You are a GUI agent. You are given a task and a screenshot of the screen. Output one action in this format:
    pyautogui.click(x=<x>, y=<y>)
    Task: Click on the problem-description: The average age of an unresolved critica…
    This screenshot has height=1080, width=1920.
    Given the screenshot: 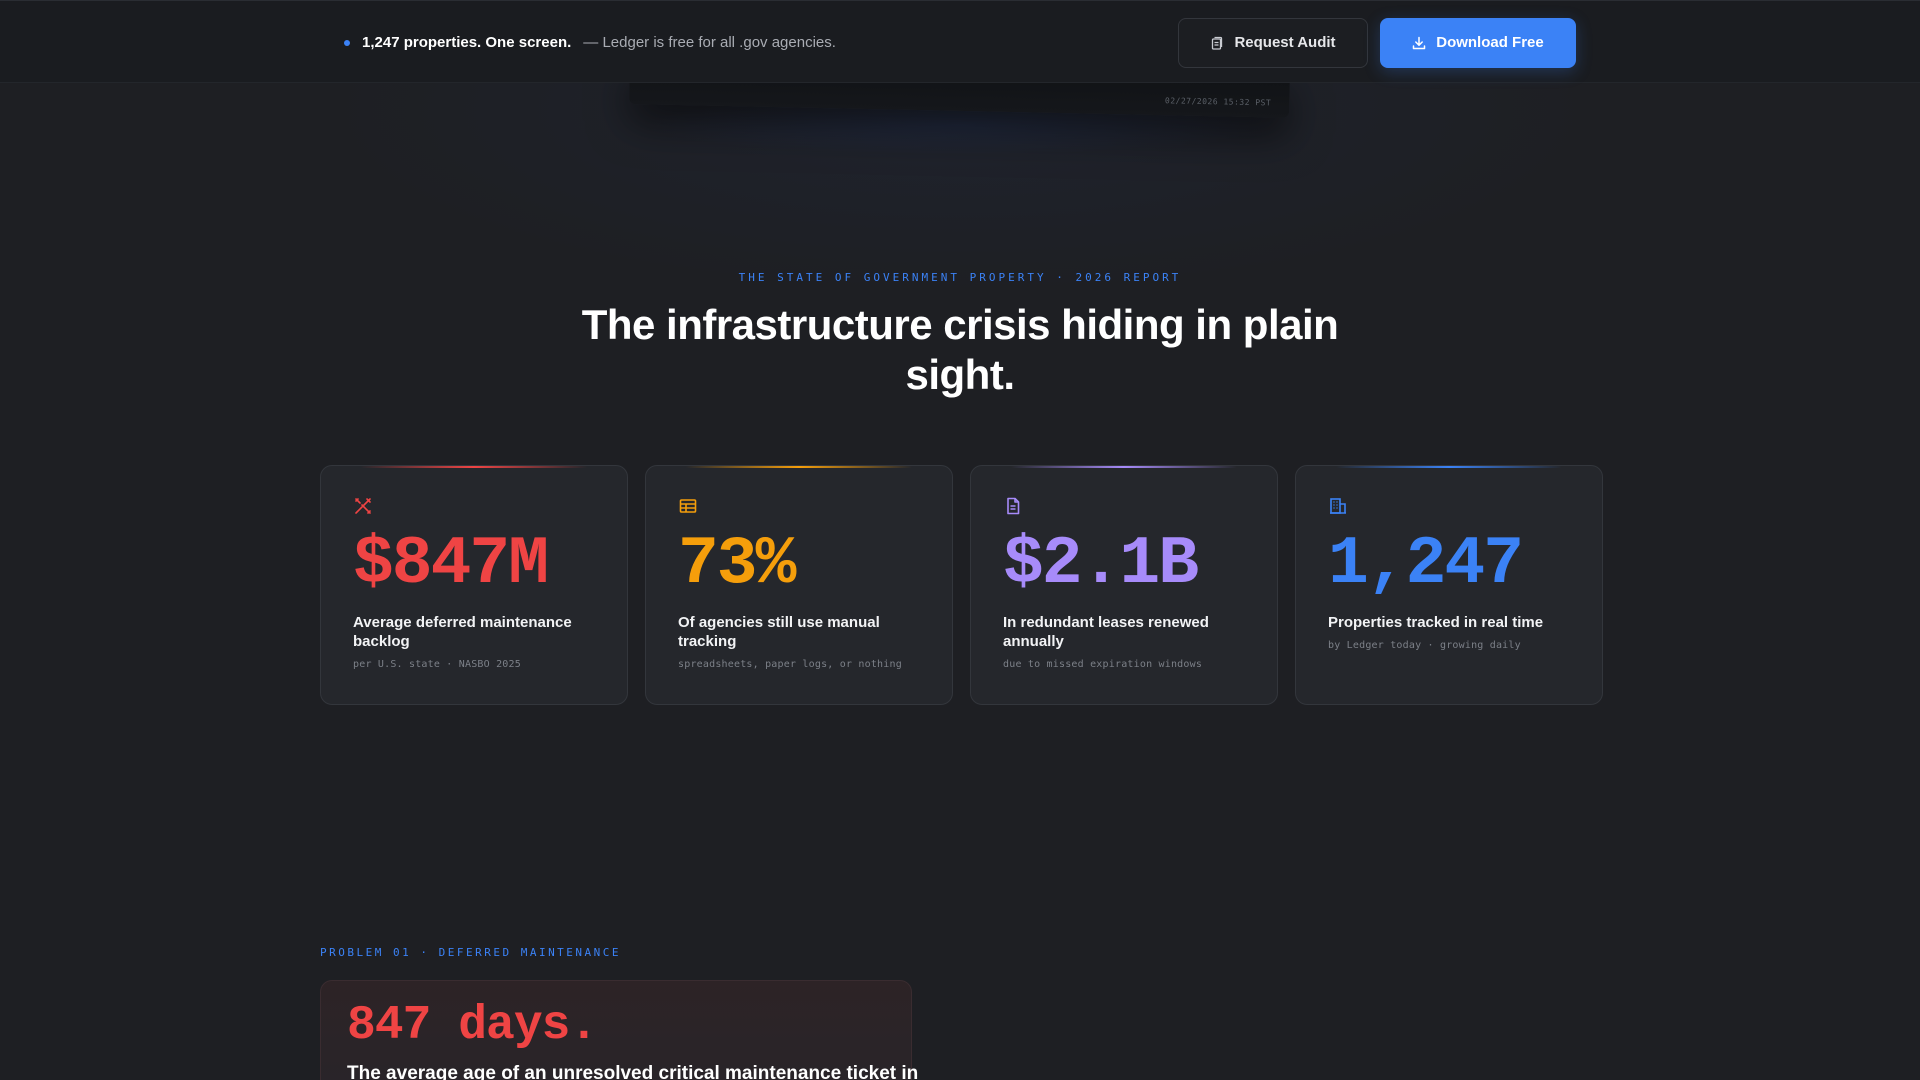 What is the action you would take?
    pyautogui.click(x=633, y=1071)
    